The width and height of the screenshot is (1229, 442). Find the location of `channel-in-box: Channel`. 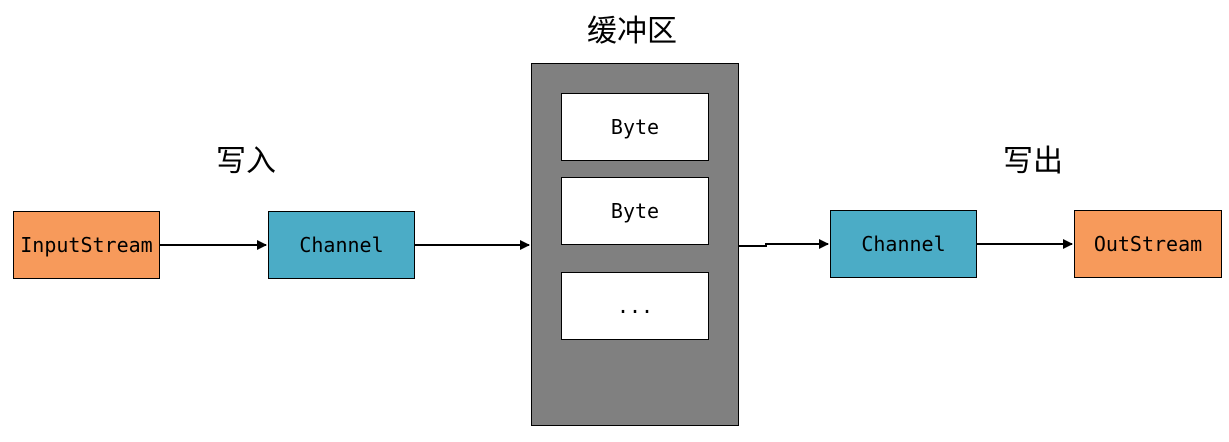

channel-in-box: Channel is located at coordinates (341, 245).